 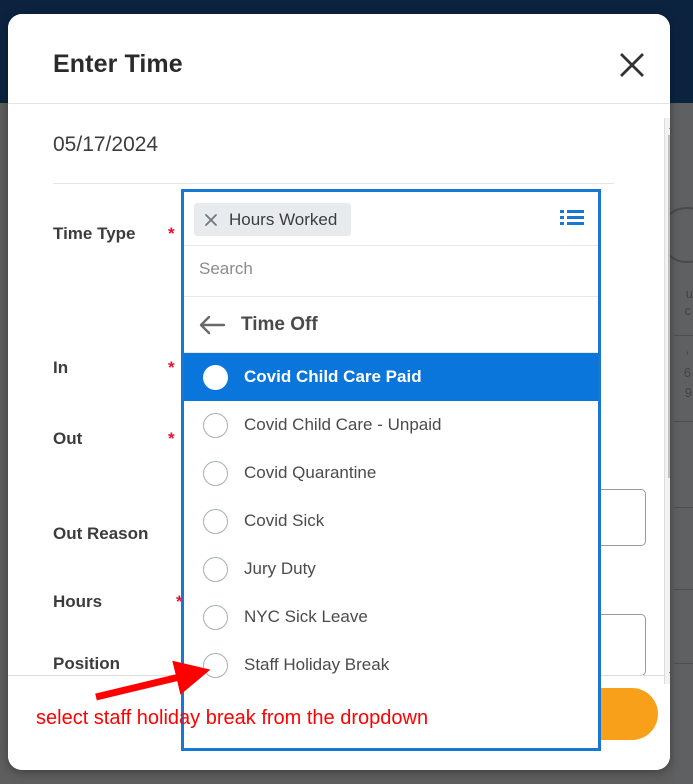 What do you see at coordinates (391, 665) in the screenshot?
I see `dropdown-option-staff-holiday-break: Staff Holiday Break` at bounding box center [391, 665].